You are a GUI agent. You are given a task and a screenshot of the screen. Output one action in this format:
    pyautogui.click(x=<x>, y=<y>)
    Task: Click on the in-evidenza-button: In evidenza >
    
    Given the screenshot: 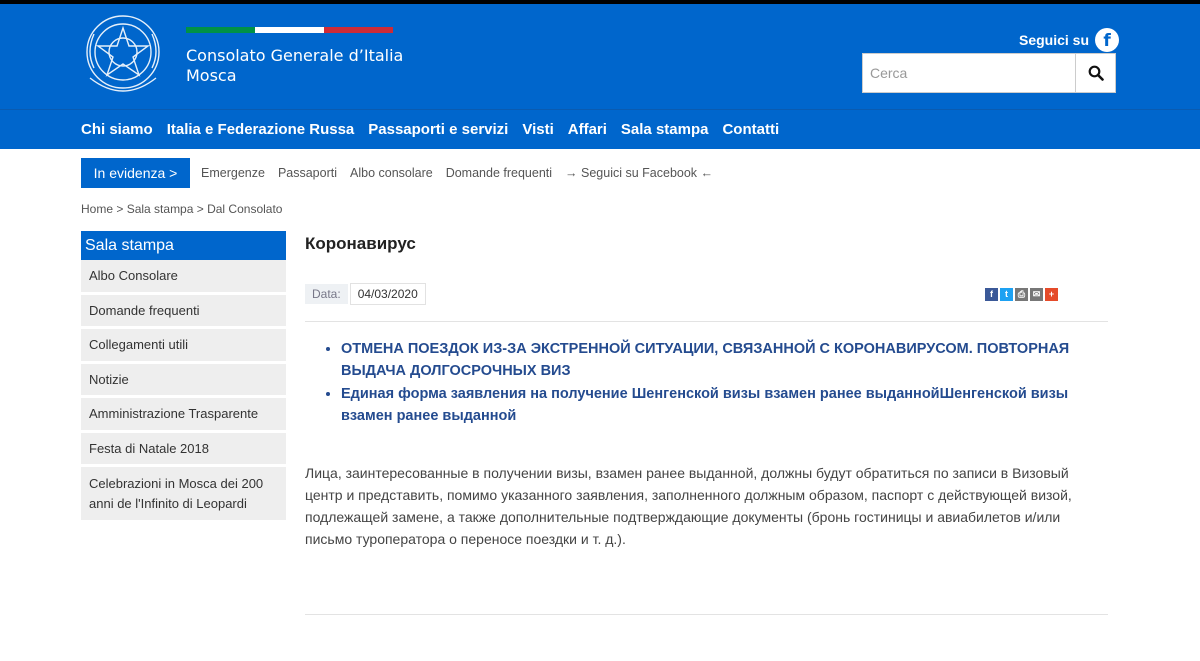 What is the action you would take?
    pyautogui.click(x=135, y=173)
    